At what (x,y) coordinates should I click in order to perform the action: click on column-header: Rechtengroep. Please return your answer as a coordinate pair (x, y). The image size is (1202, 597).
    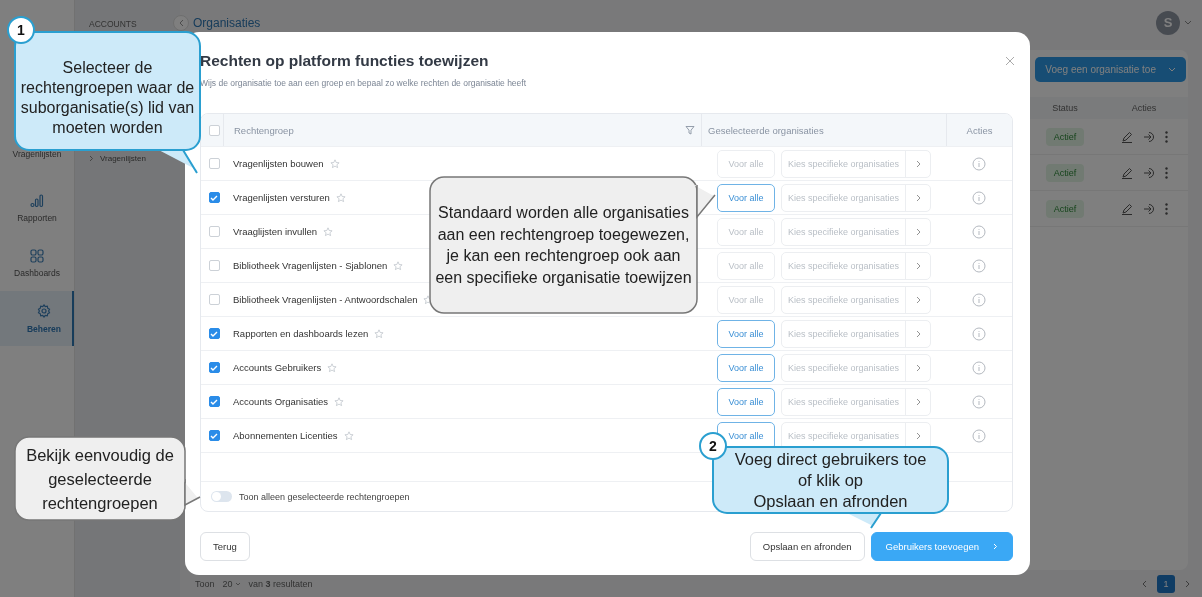
    Looking at the image, I should click on (264, 130).